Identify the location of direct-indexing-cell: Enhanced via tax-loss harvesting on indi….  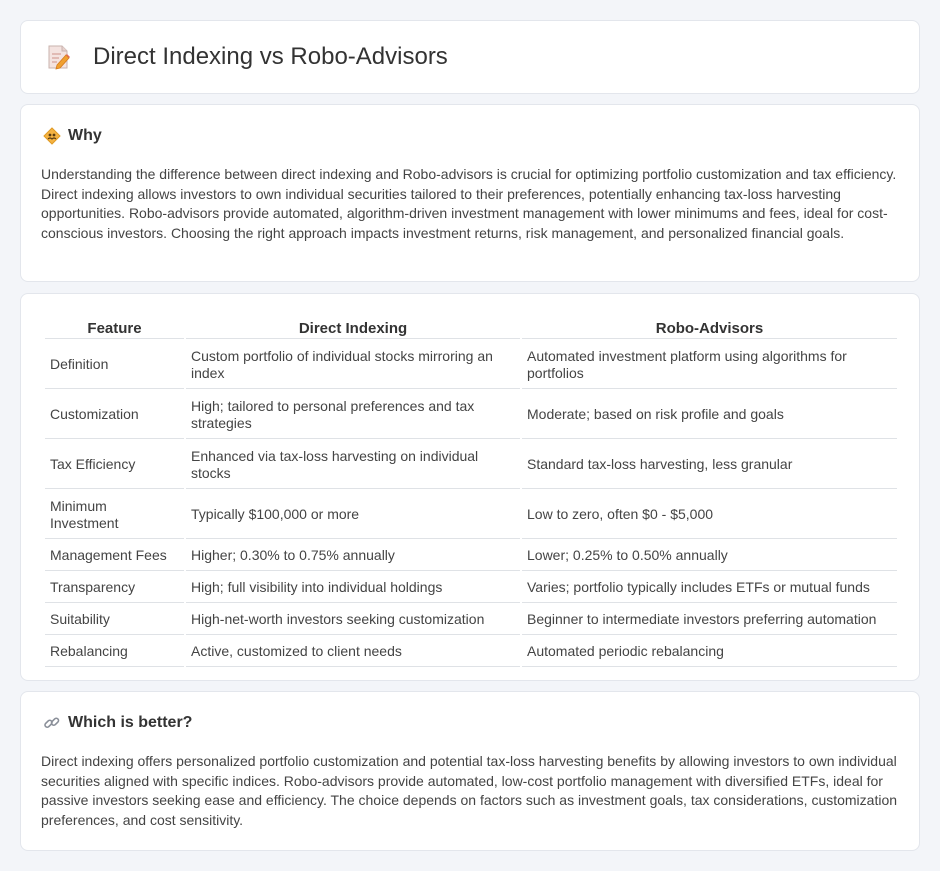
(353, 465).